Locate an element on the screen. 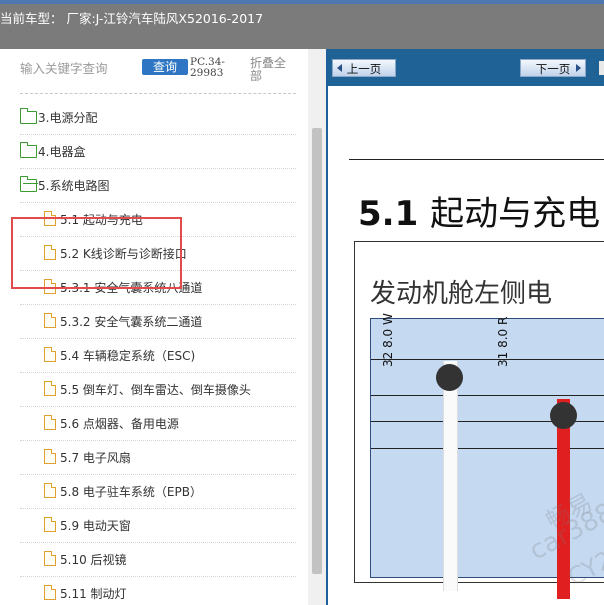  next-page-button: 下一页 is located at coordinates (553, 68).